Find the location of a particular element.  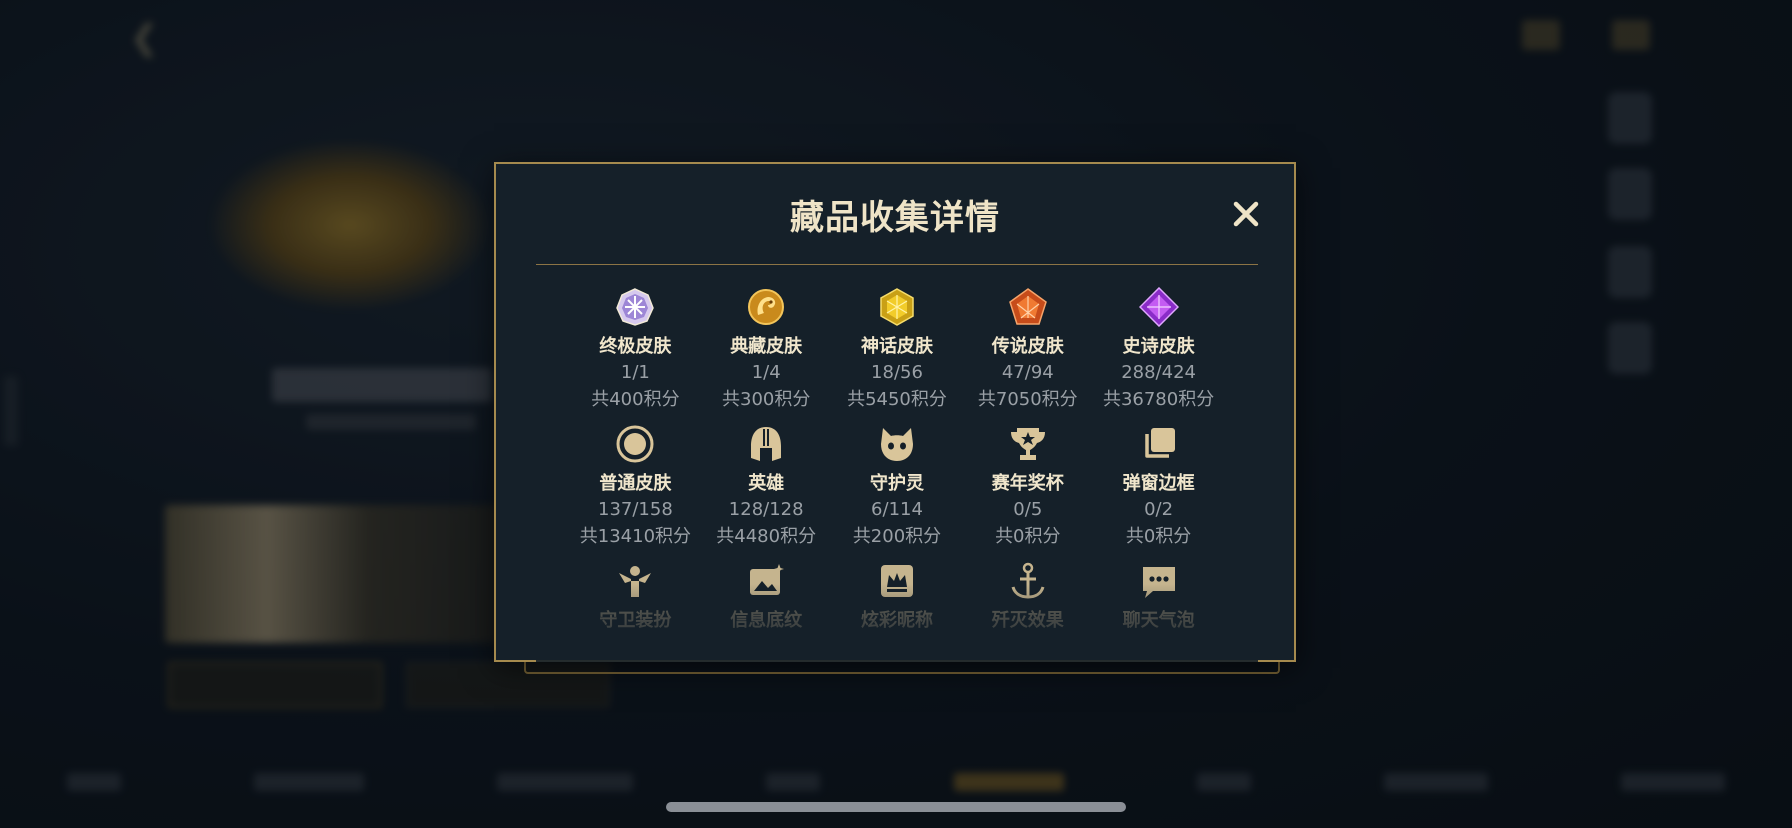

item-points: 共7050积分 is located at coordinates (1027, 399).